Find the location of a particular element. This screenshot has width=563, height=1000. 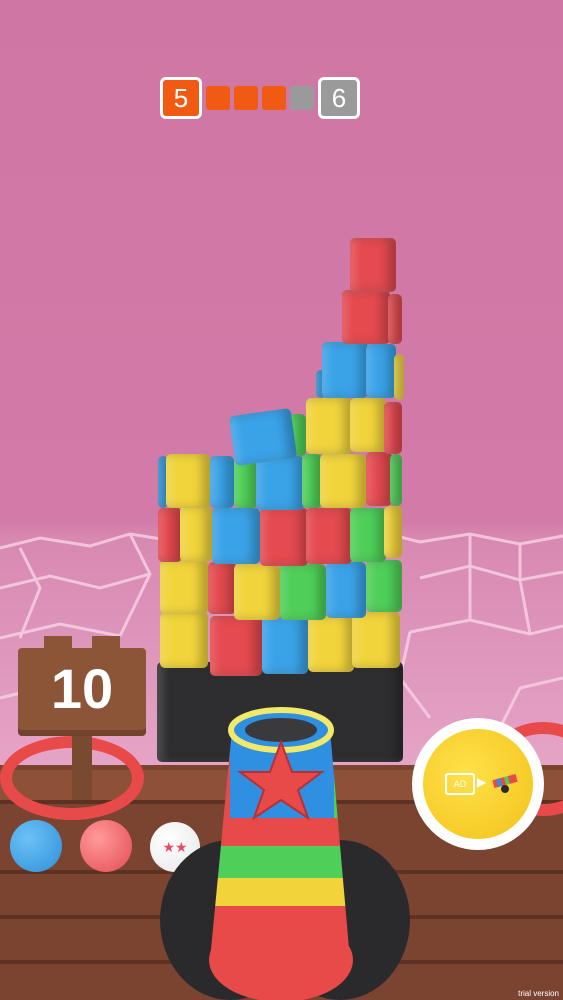

arrow-icon: ▶ is located at coordinates (482, 782).